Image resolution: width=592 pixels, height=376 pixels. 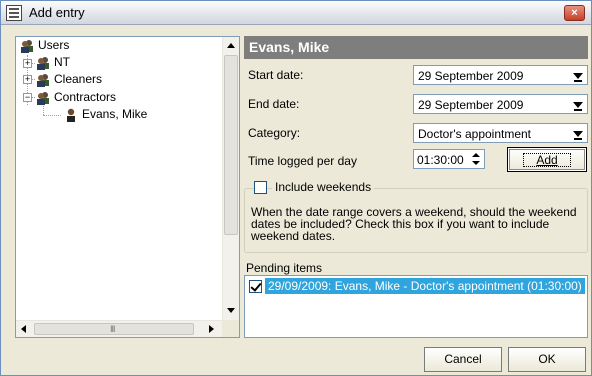 I want to click on start-date-picker: 29 September 2009, so click(x=500, y=75).